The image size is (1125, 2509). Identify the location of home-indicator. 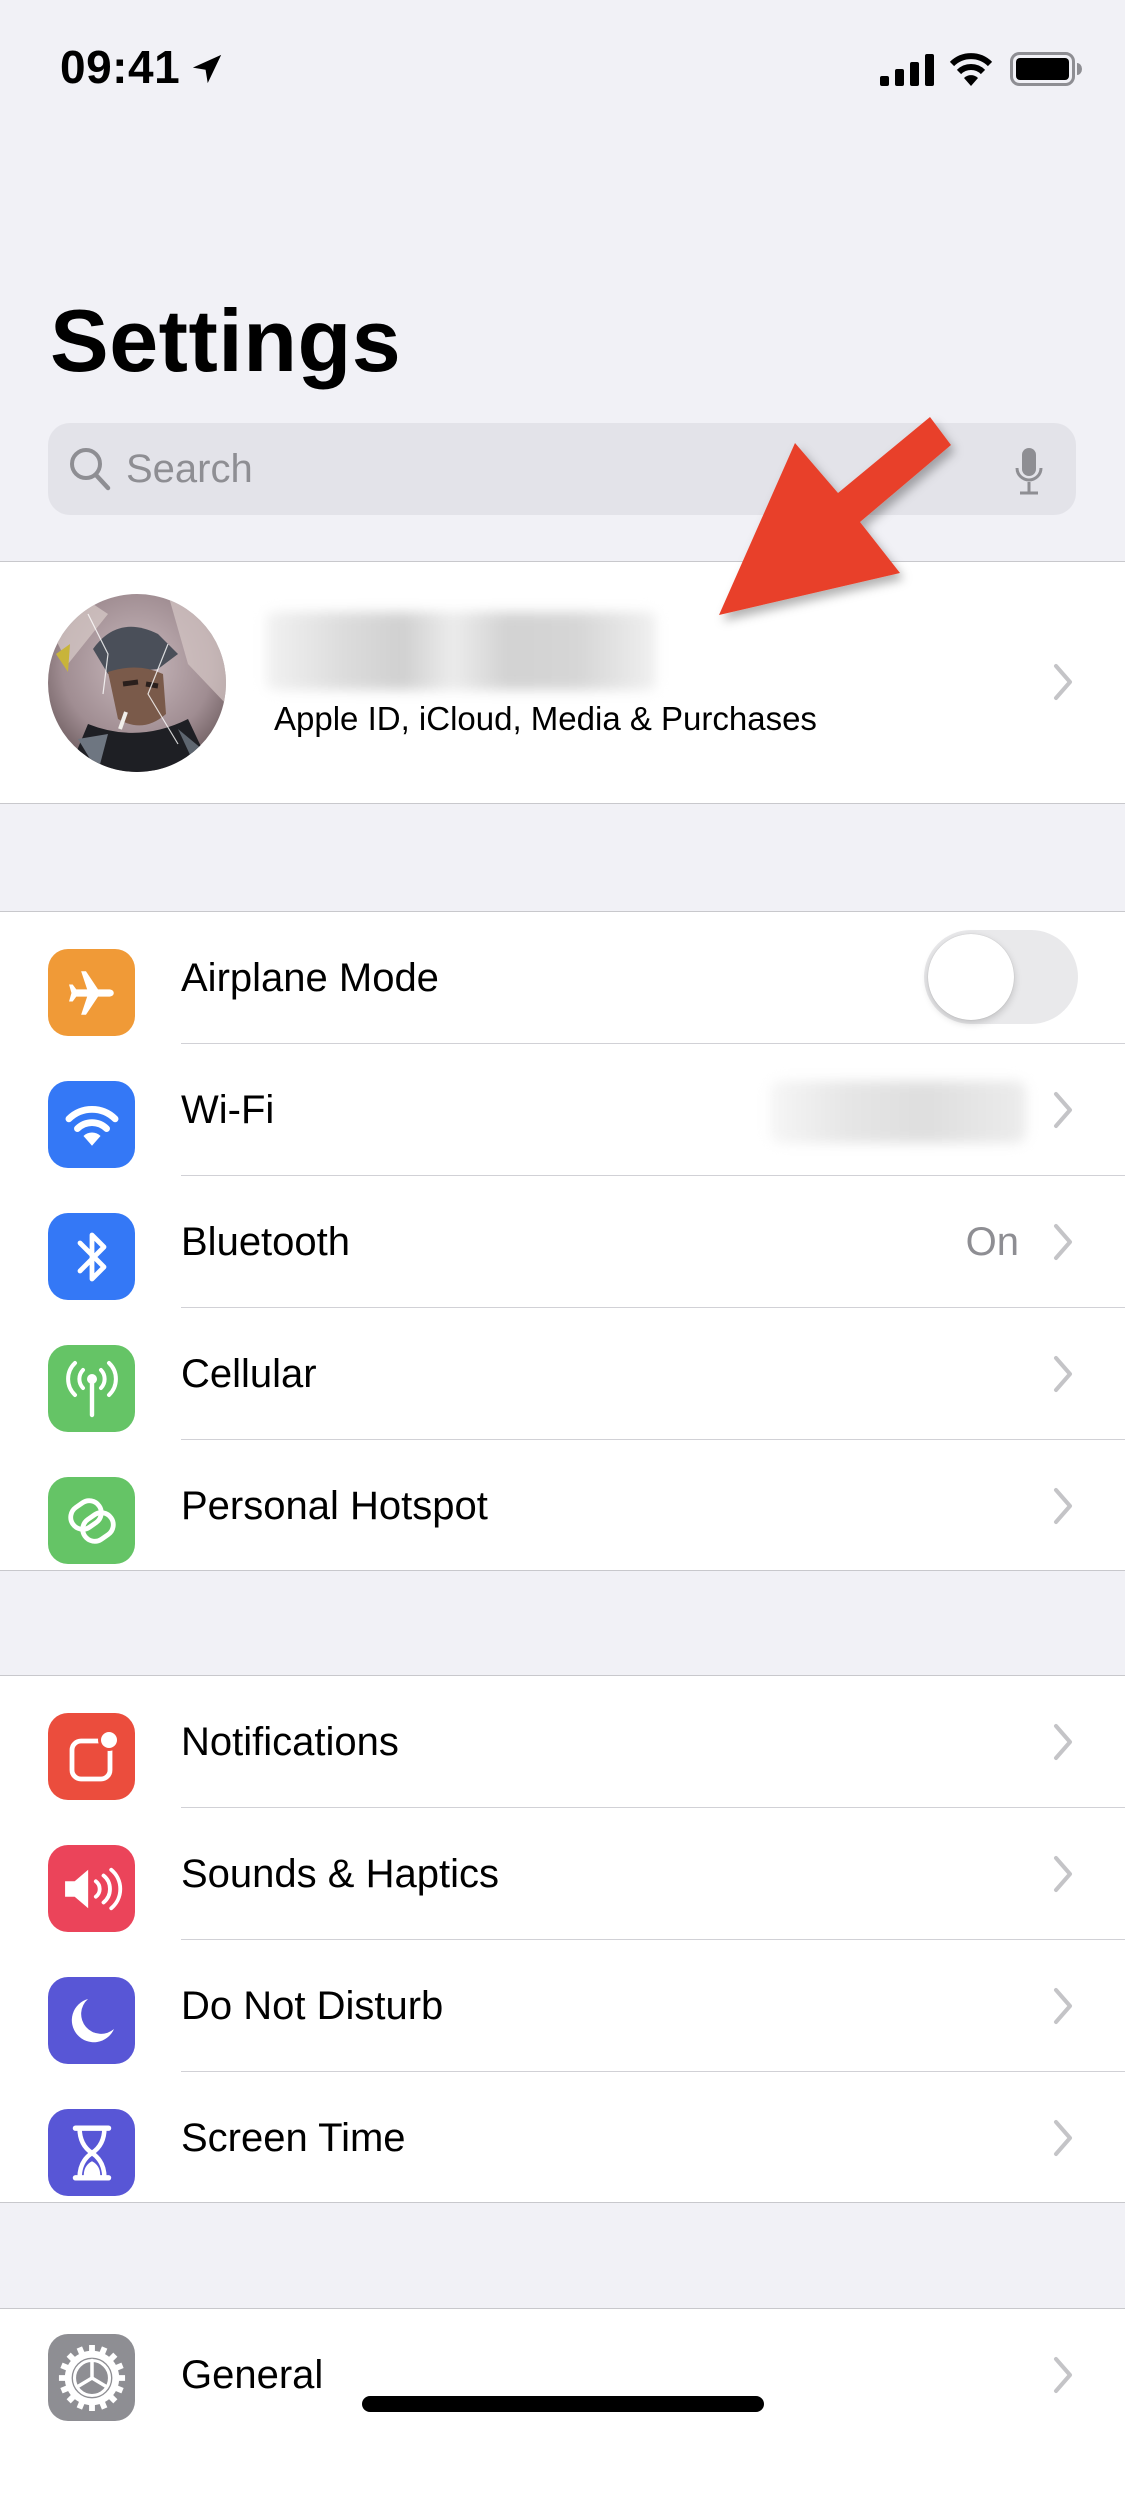
(563, 2404).